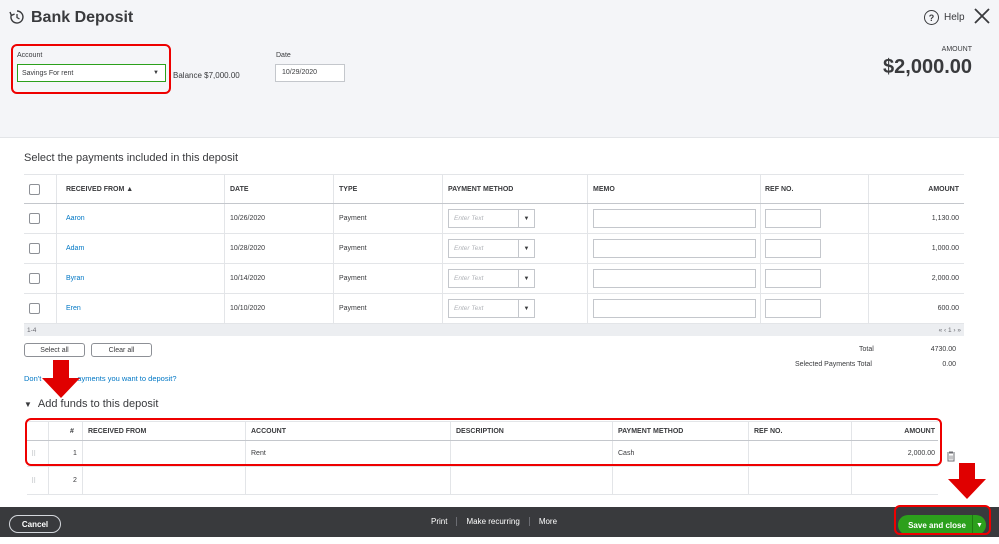 The width and height of the screenshot is (999, 544). What do you see at coordinates (439, 521) in the screenshot?
I see `print-button: Print` at bounding box center [439, 521].